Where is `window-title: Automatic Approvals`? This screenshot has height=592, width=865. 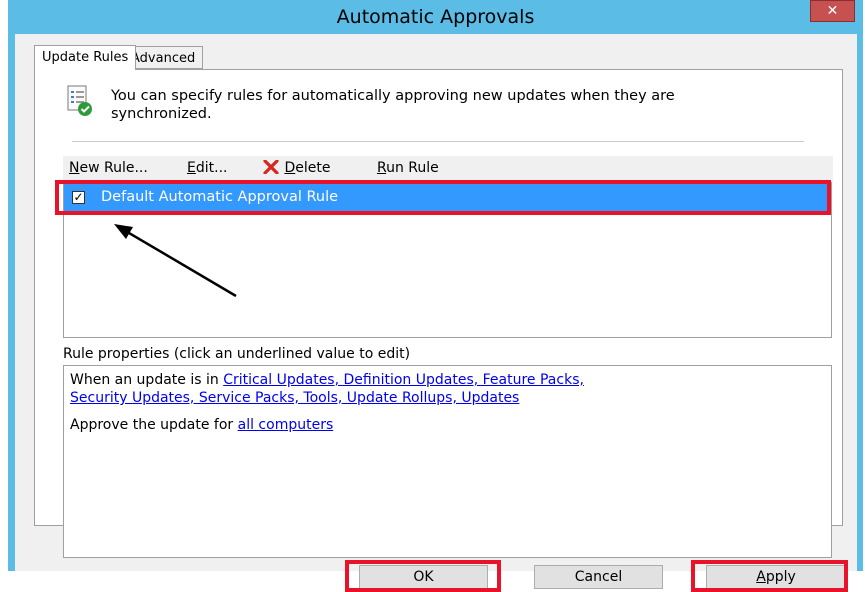
window-title: Automatic Approvals is located at coordinates (435, 17).